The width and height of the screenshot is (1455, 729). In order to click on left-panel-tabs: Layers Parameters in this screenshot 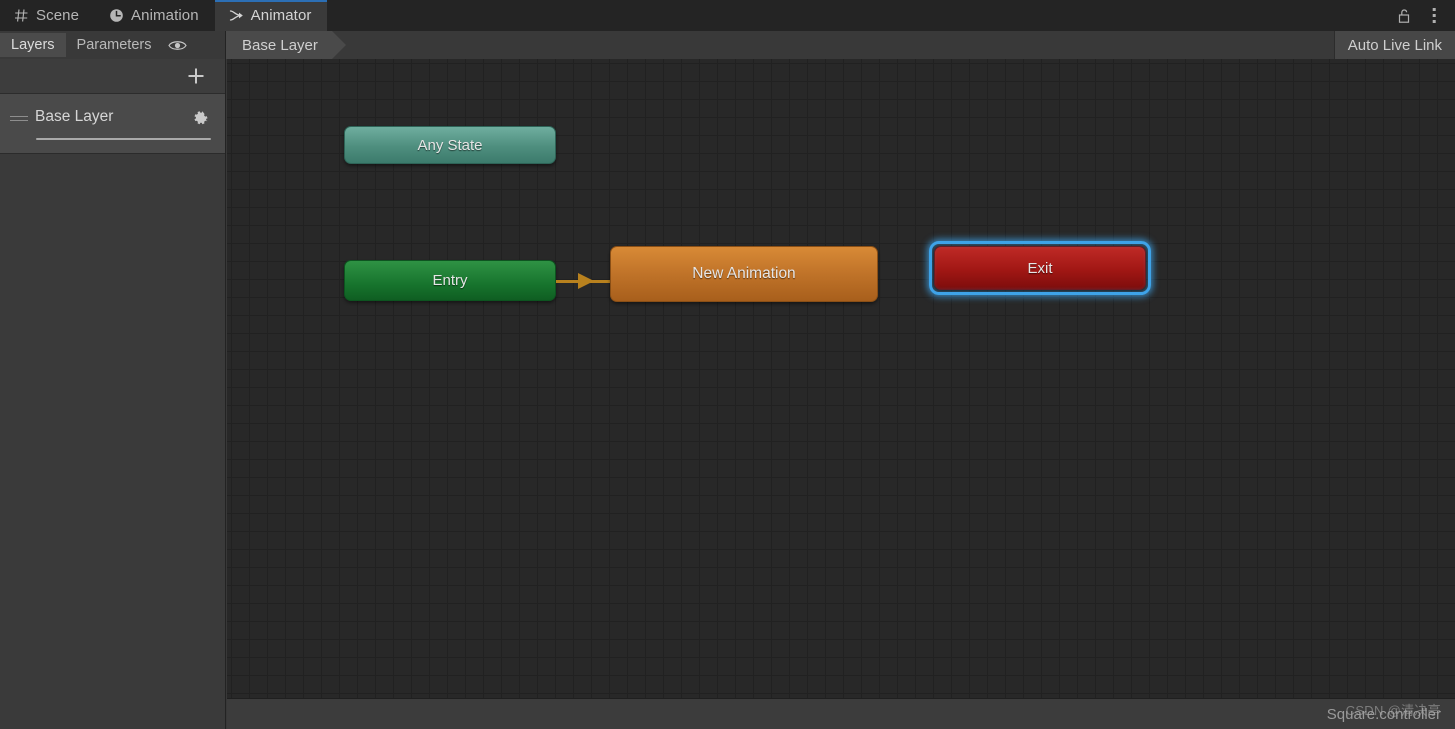, I will do `click(113, 45)`.